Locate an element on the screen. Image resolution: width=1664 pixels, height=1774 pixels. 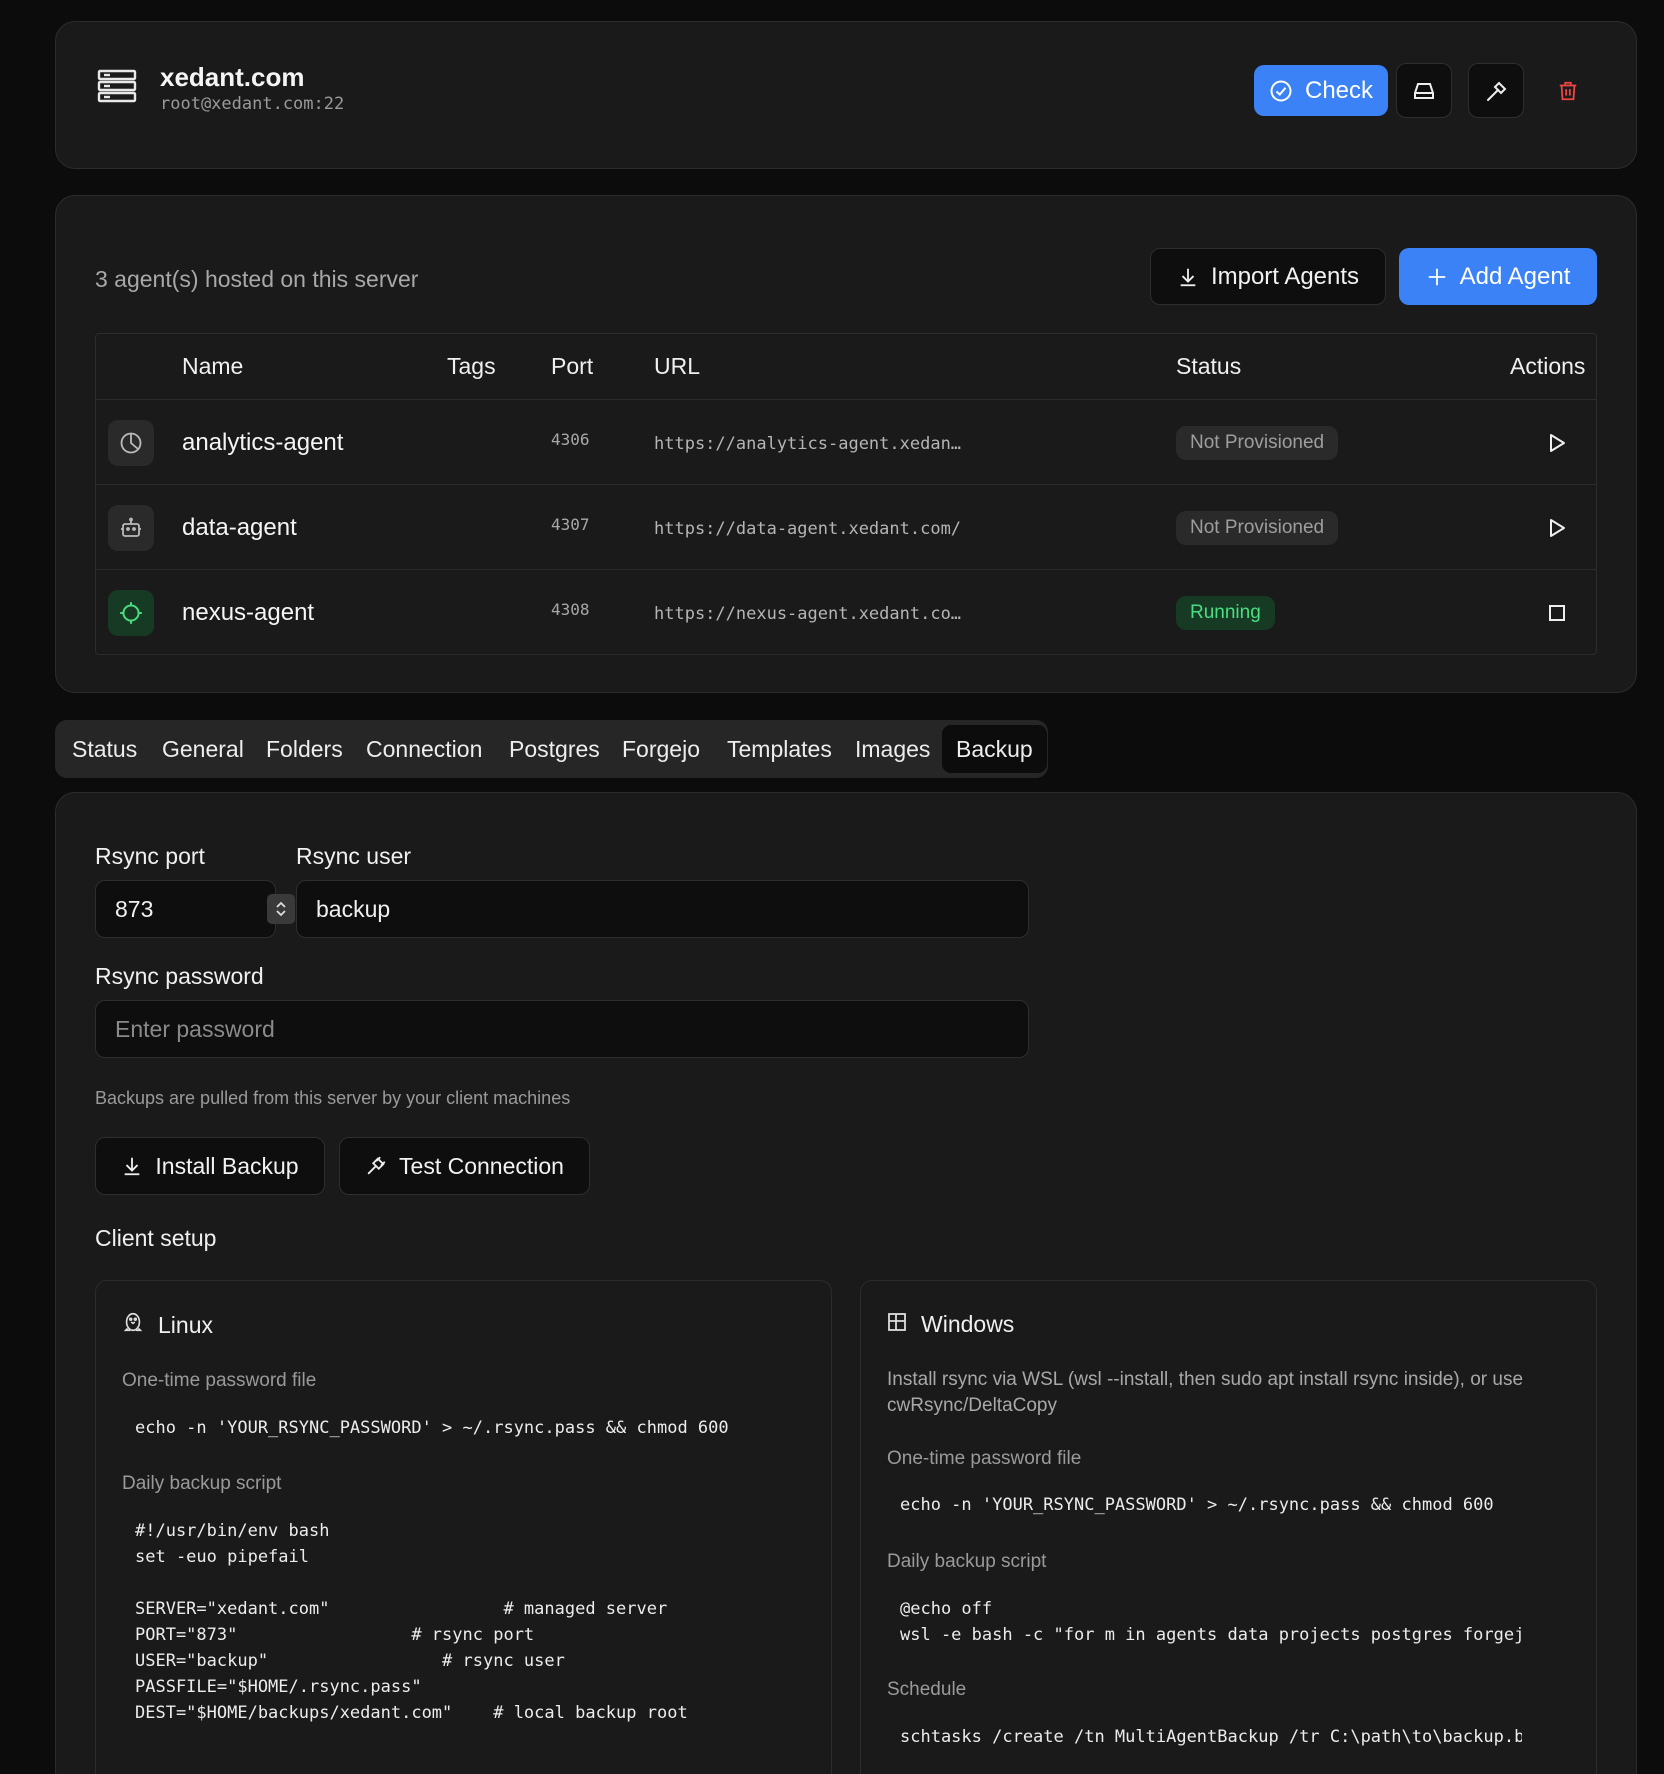
linux-heading: Linux is located at coordinates (167, 1325).